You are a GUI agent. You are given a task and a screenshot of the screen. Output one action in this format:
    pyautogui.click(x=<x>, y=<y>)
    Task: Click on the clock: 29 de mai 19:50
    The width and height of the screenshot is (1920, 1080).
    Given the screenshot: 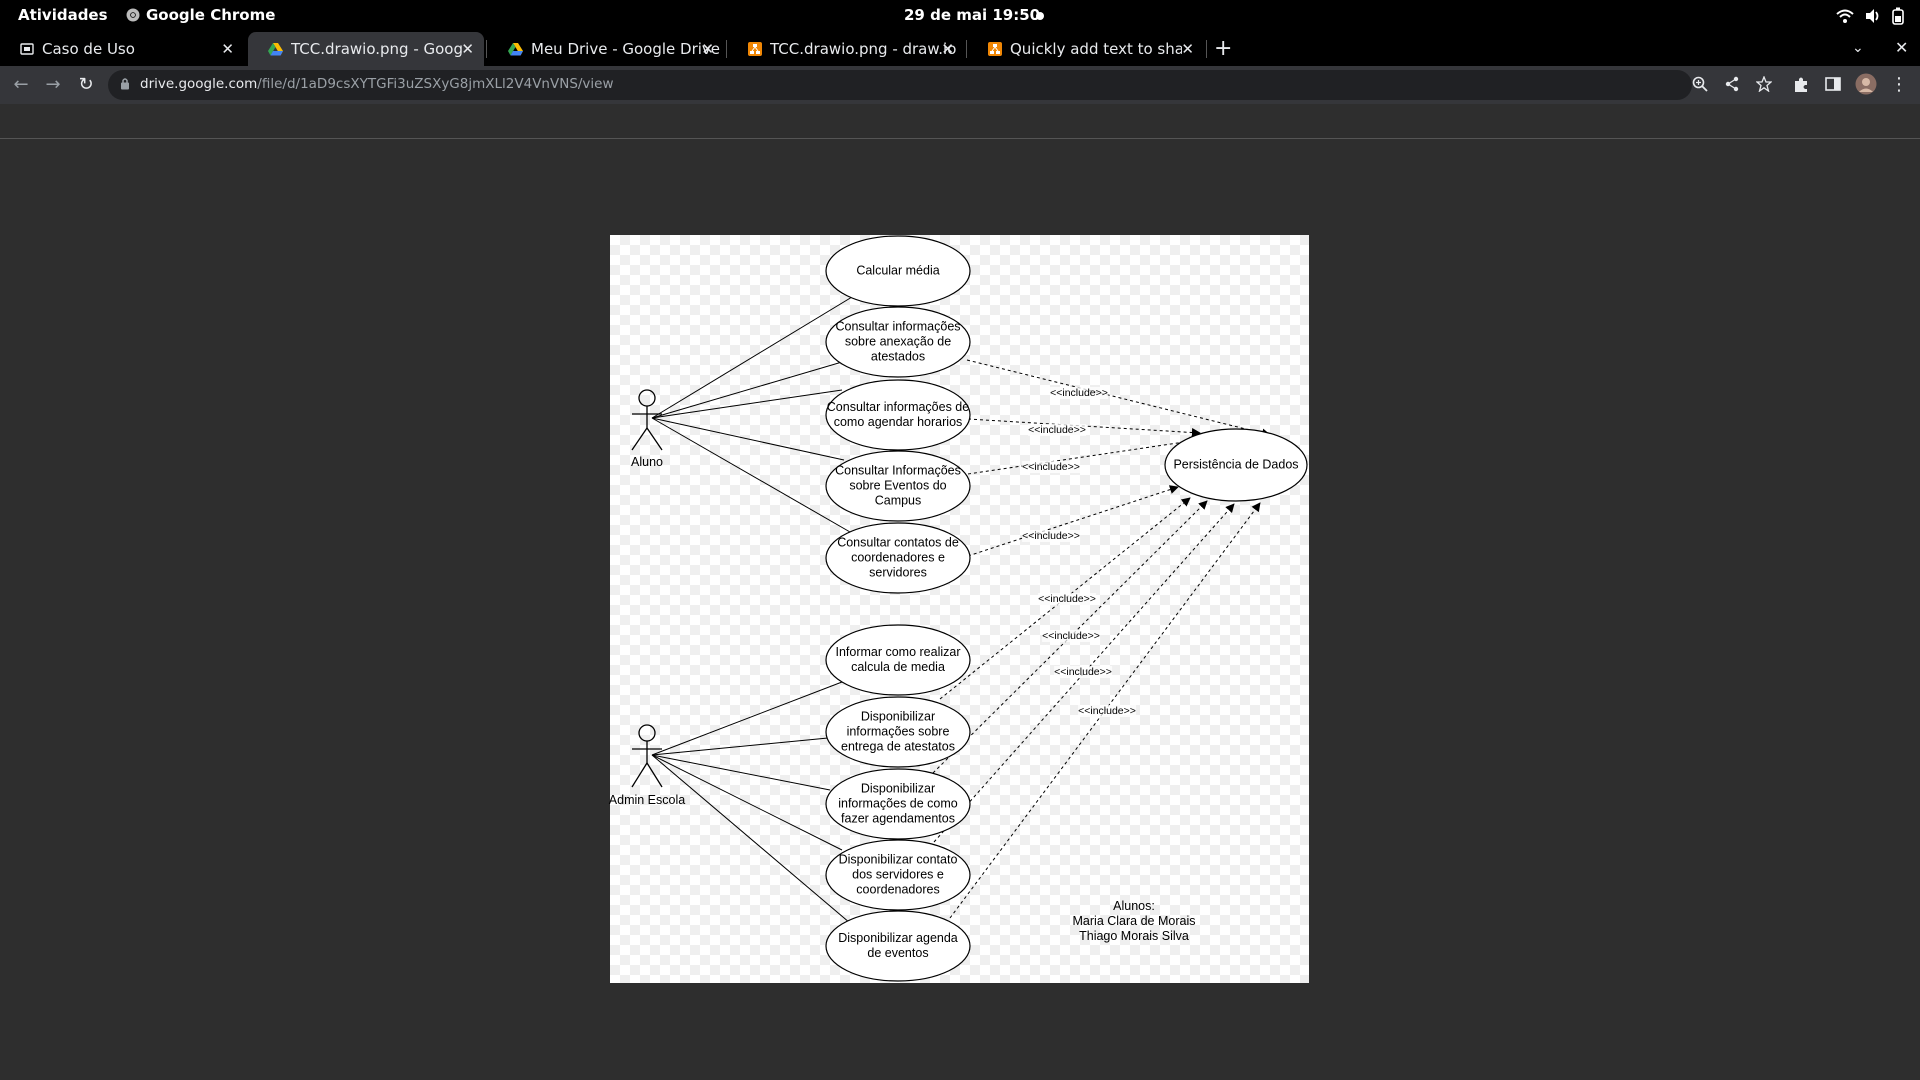 What is the action you would take?
    pyautogui.click(x=972, y=15)
    